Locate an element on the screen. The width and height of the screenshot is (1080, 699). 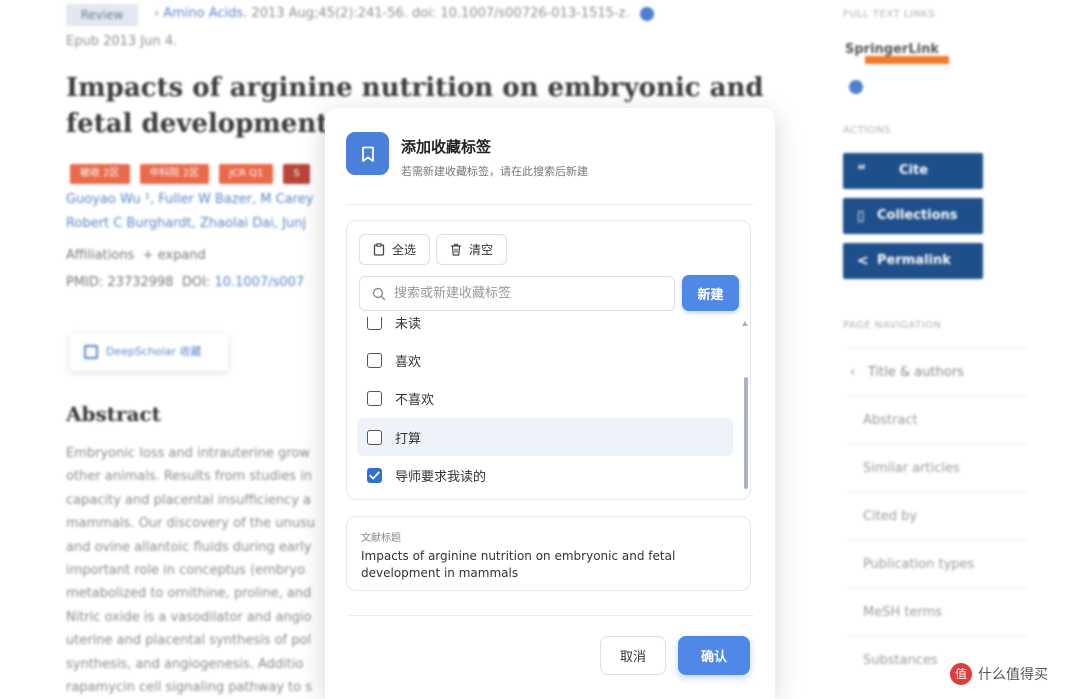
header-divider is located at coordinates (550, 204).